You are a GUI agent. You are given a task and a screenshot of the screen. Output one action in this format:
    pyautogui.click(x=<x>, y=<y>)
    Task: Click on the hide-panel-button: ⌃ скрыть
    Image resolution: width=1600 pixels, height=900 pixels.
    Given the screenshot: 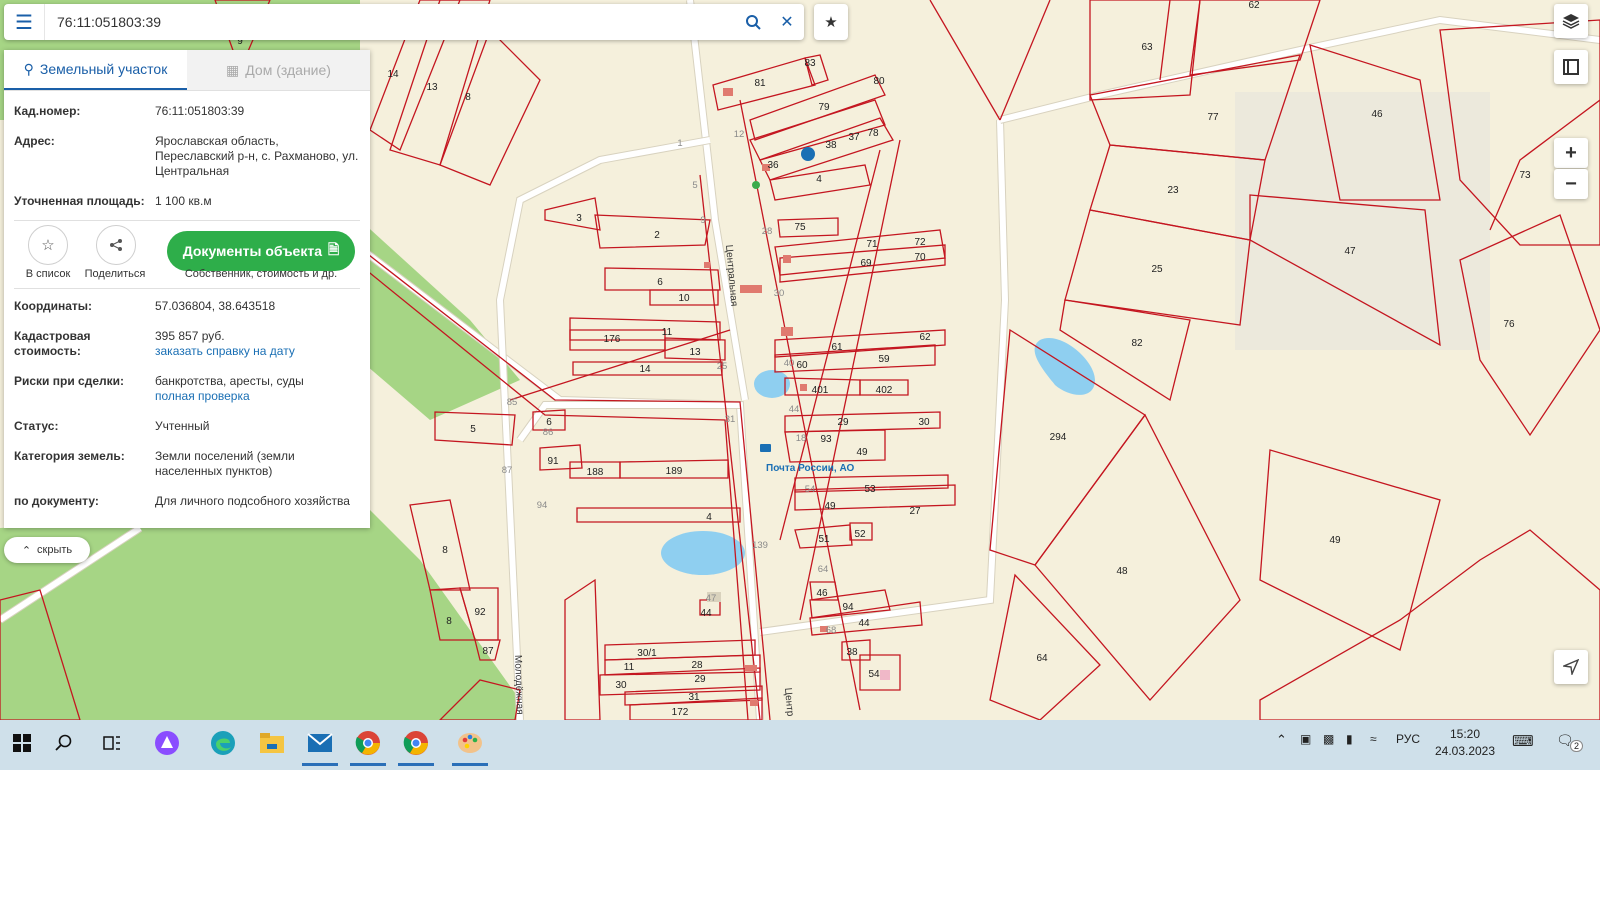 What is the action you would take?
    pyautogui.click(x=47, y=550)
    